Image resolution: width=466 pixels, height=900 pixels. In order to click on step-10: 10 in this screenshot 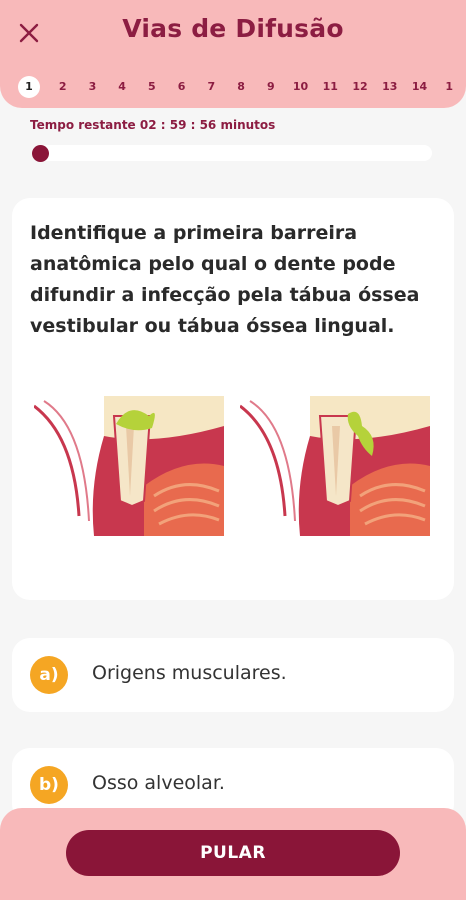, I will do `click(301, 87)`.